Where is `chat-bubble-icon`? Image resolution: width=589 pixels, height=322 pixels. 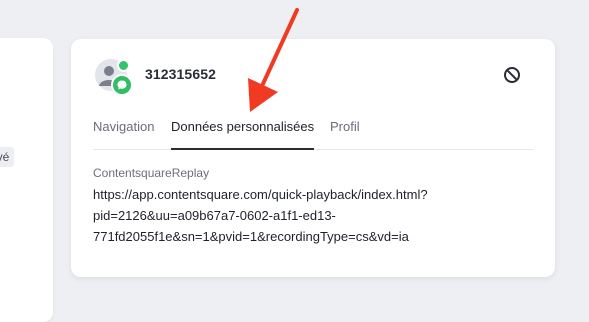
chat-bubble-icon is located at coordinates (122, 85).